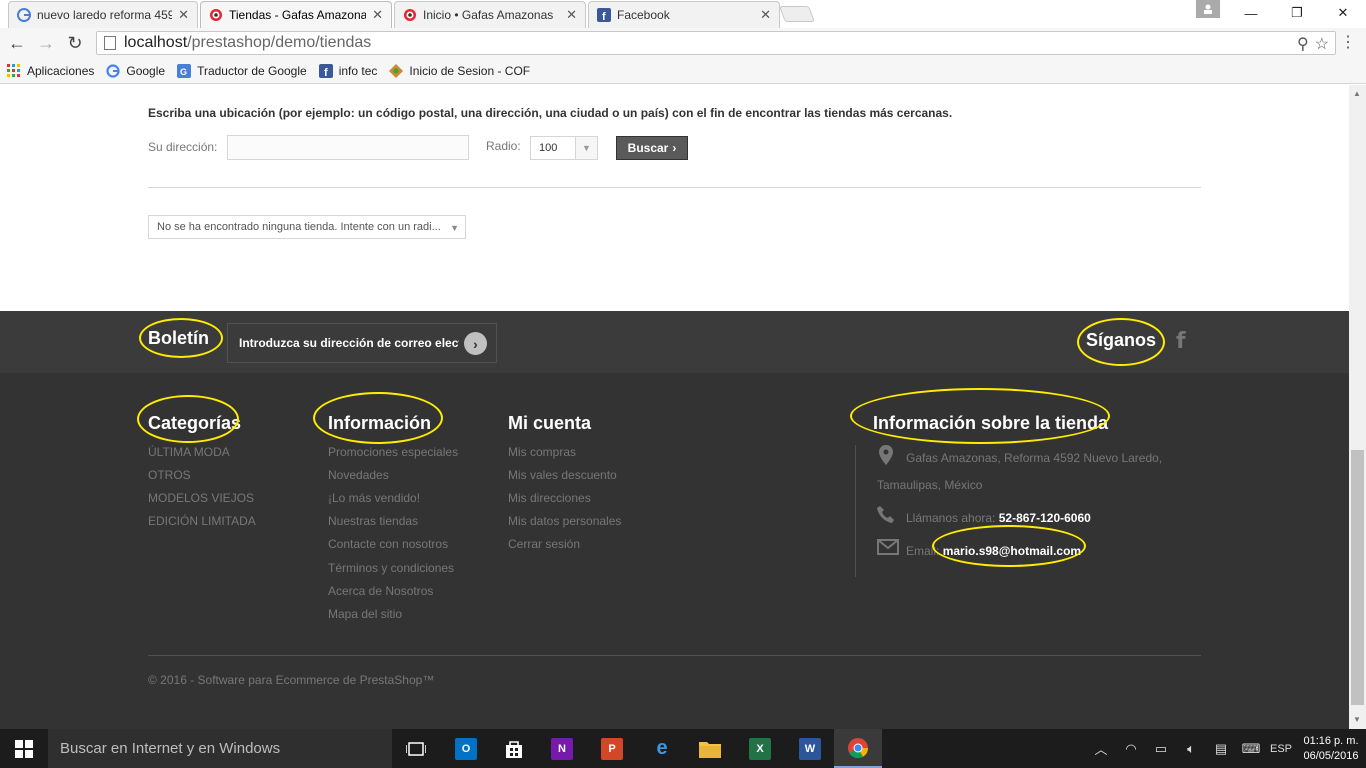 Image resolution: width=1366 pixels, height=768 pixels. What do you see at coordinates (347, 70) in the screenshot?
I see `bookmark-info-tec: f info tec` at bounding box center [347, 70].